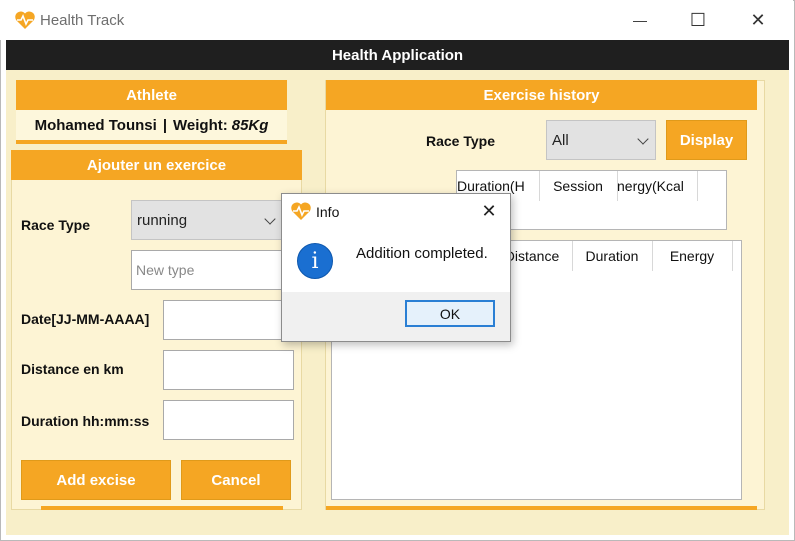 This screenshot has height=541, width=795. I want to click on date-label: Date[JJ-MM-AAAA], so click(85, 319).